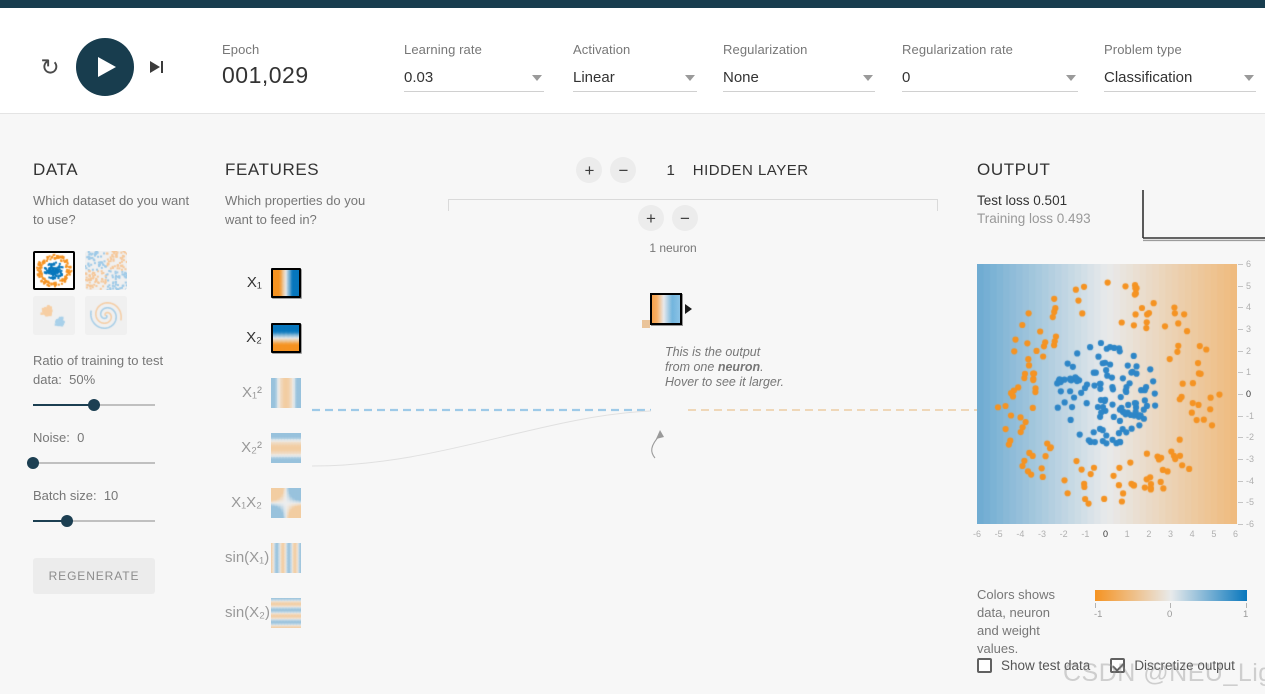 Image resolution: width=1265 pixels, height=694 pixels. Describe the element at coordinates (254, 337) in the screenshot. I see `feature-x2-label: X₂` at that location.